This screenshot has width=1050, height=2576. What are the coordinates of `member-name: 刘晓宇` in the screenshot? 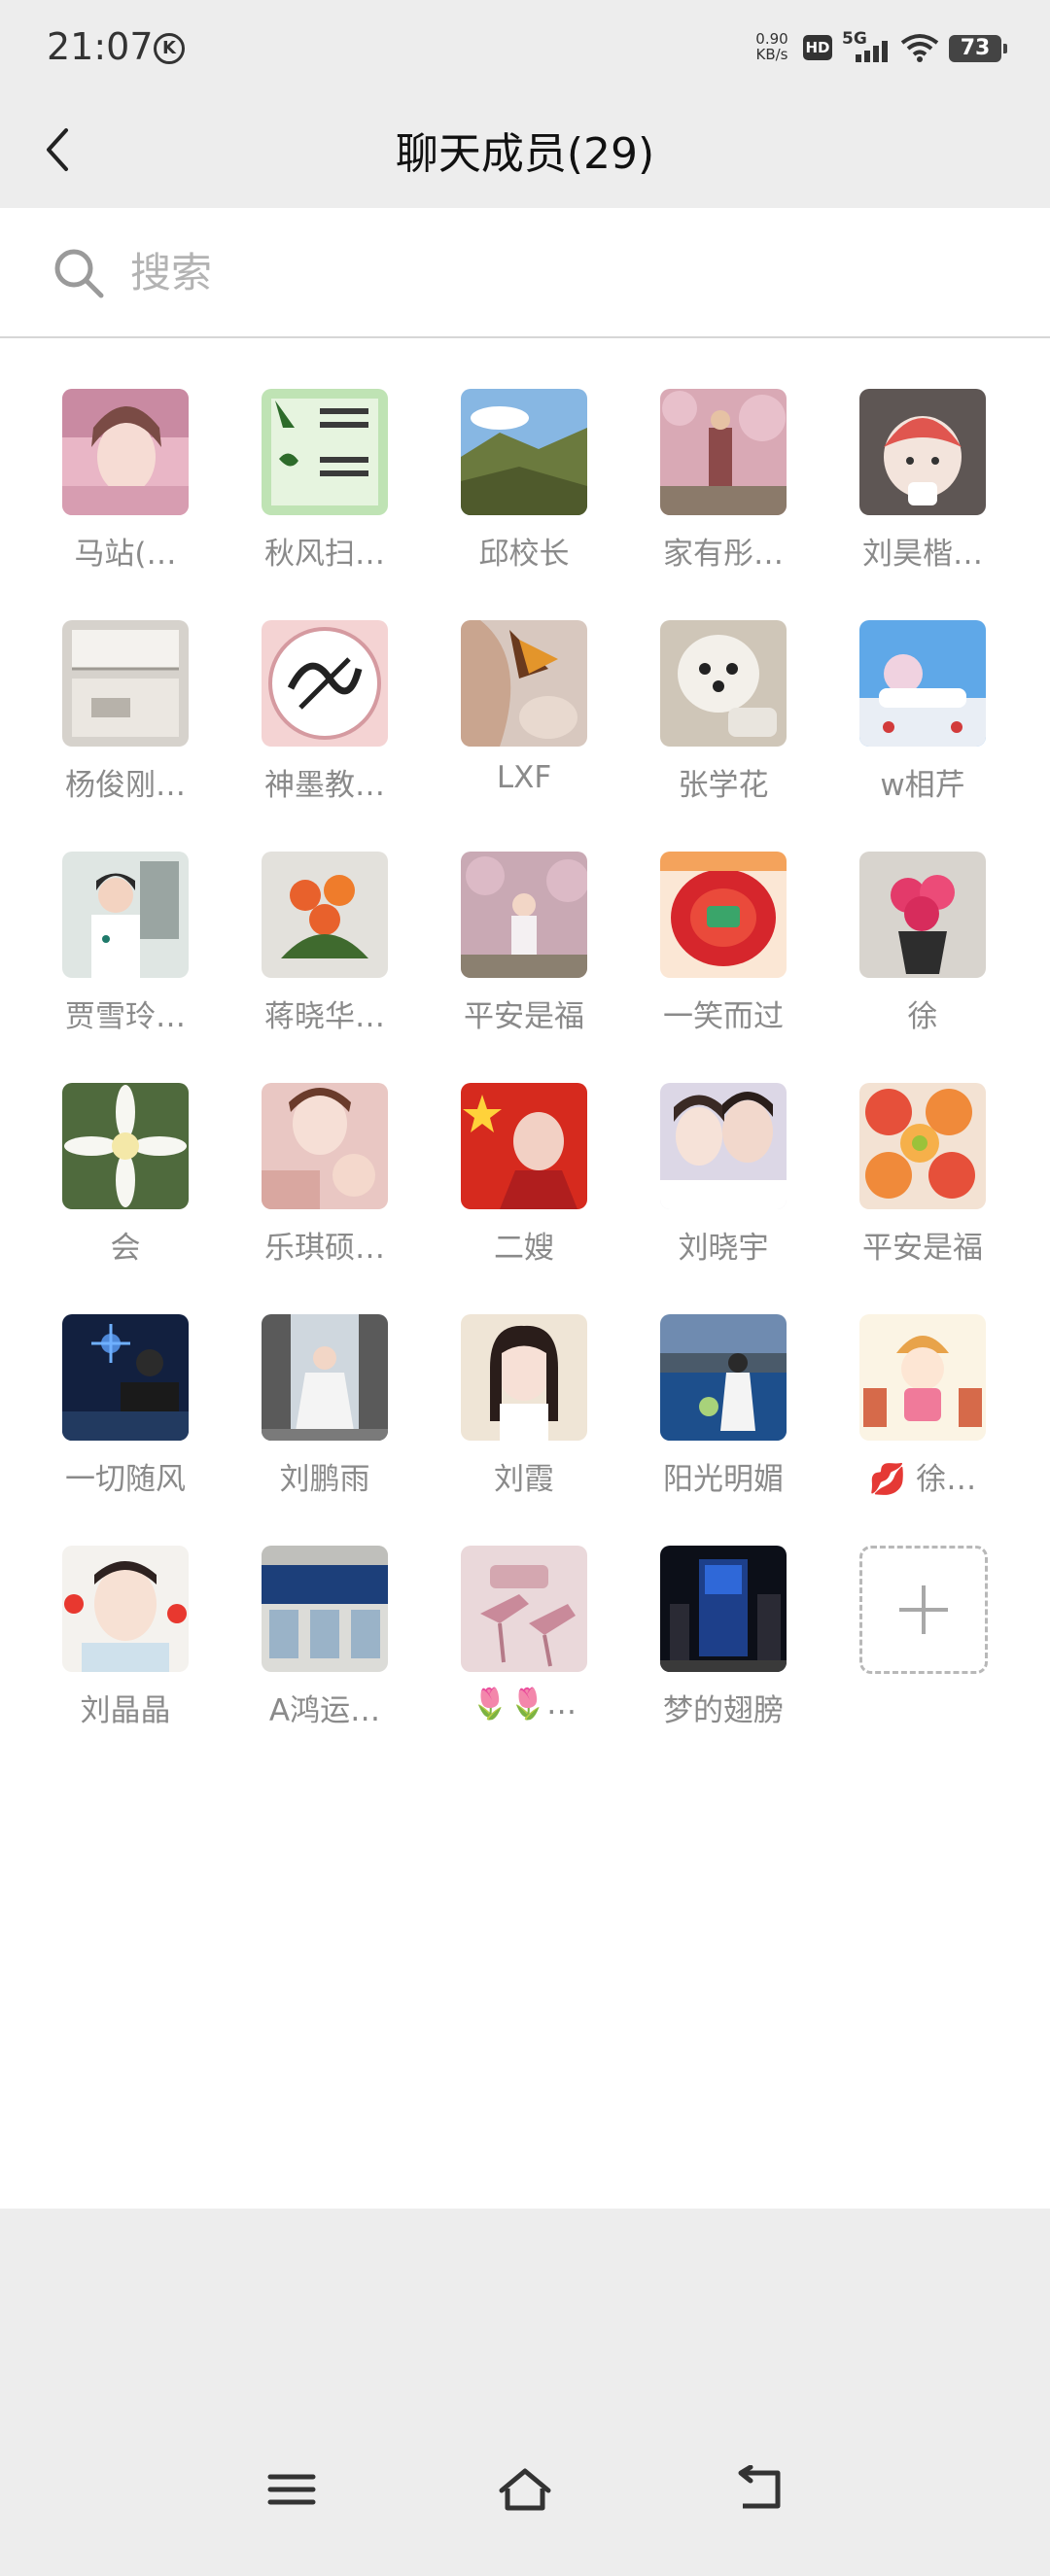 It's located at (723, 1248).